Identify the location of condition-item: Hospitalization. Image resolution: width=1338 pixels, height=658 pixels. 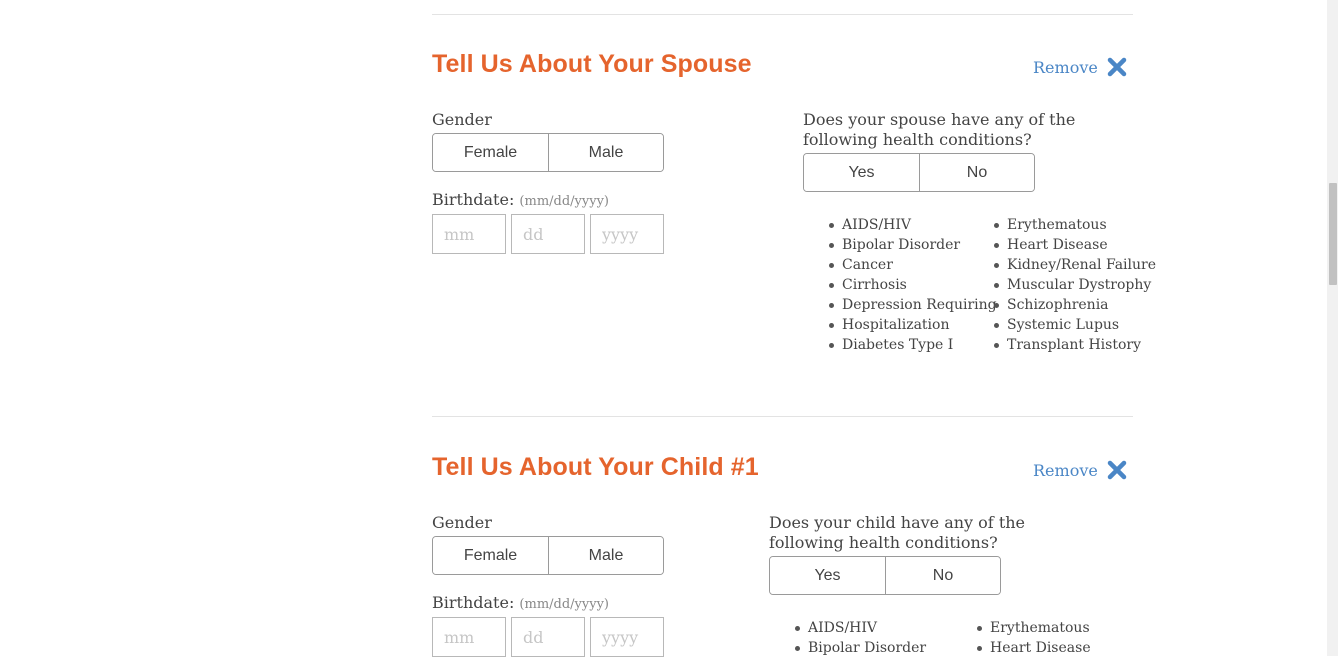
(913, 325).